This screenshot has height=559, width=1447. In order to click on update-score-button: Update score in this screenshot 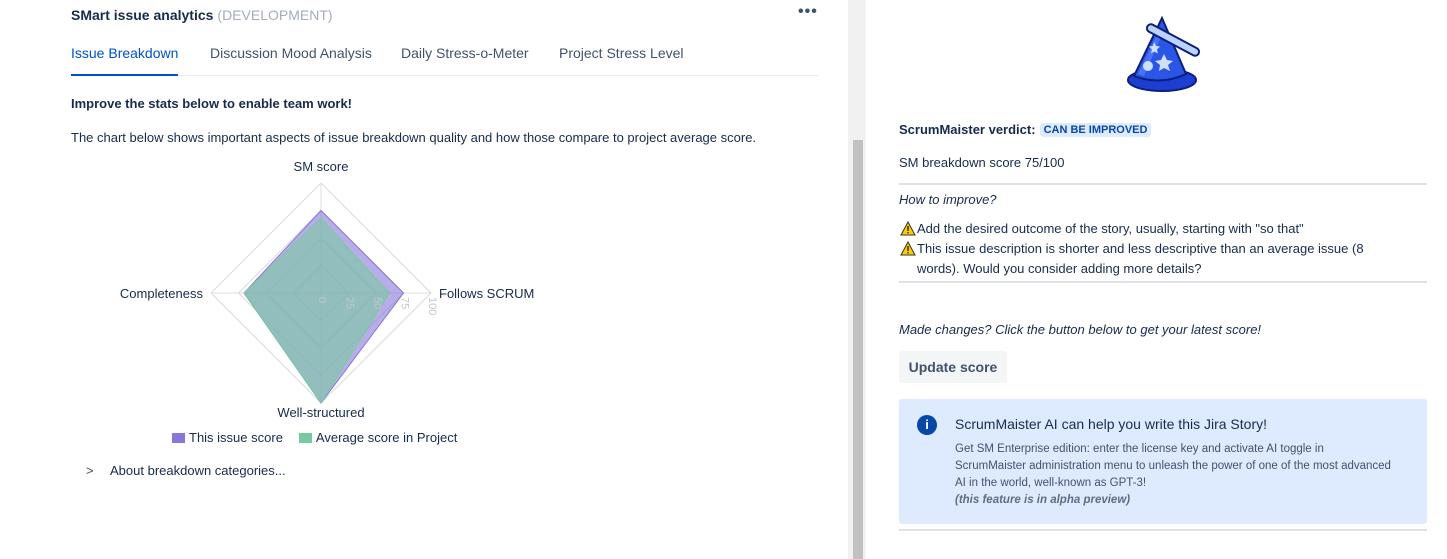, I will do `click(953, 367)`.